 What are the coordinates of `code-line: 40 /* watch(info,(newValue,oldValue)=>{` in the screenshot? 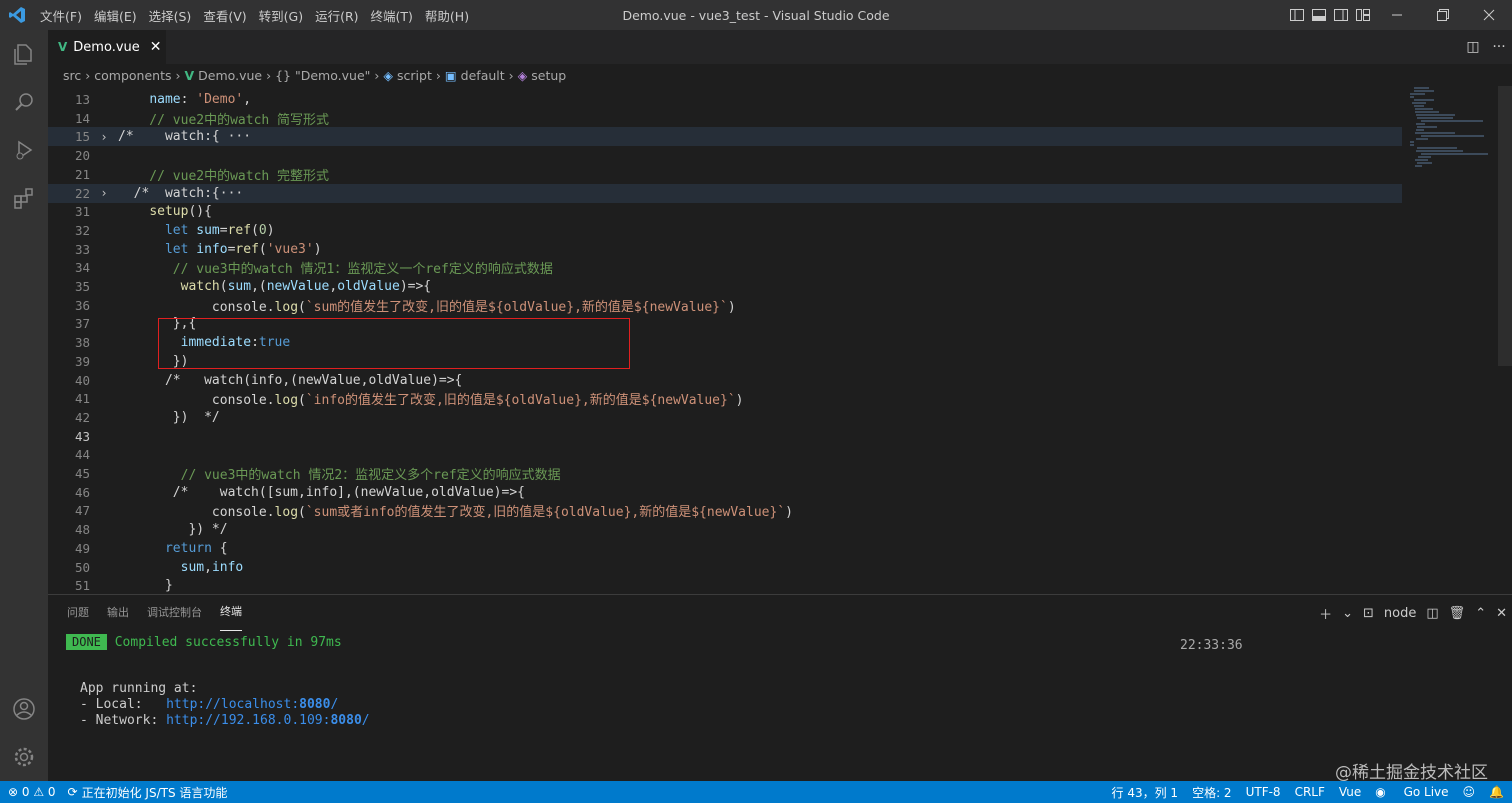 It's located at (726, 380).